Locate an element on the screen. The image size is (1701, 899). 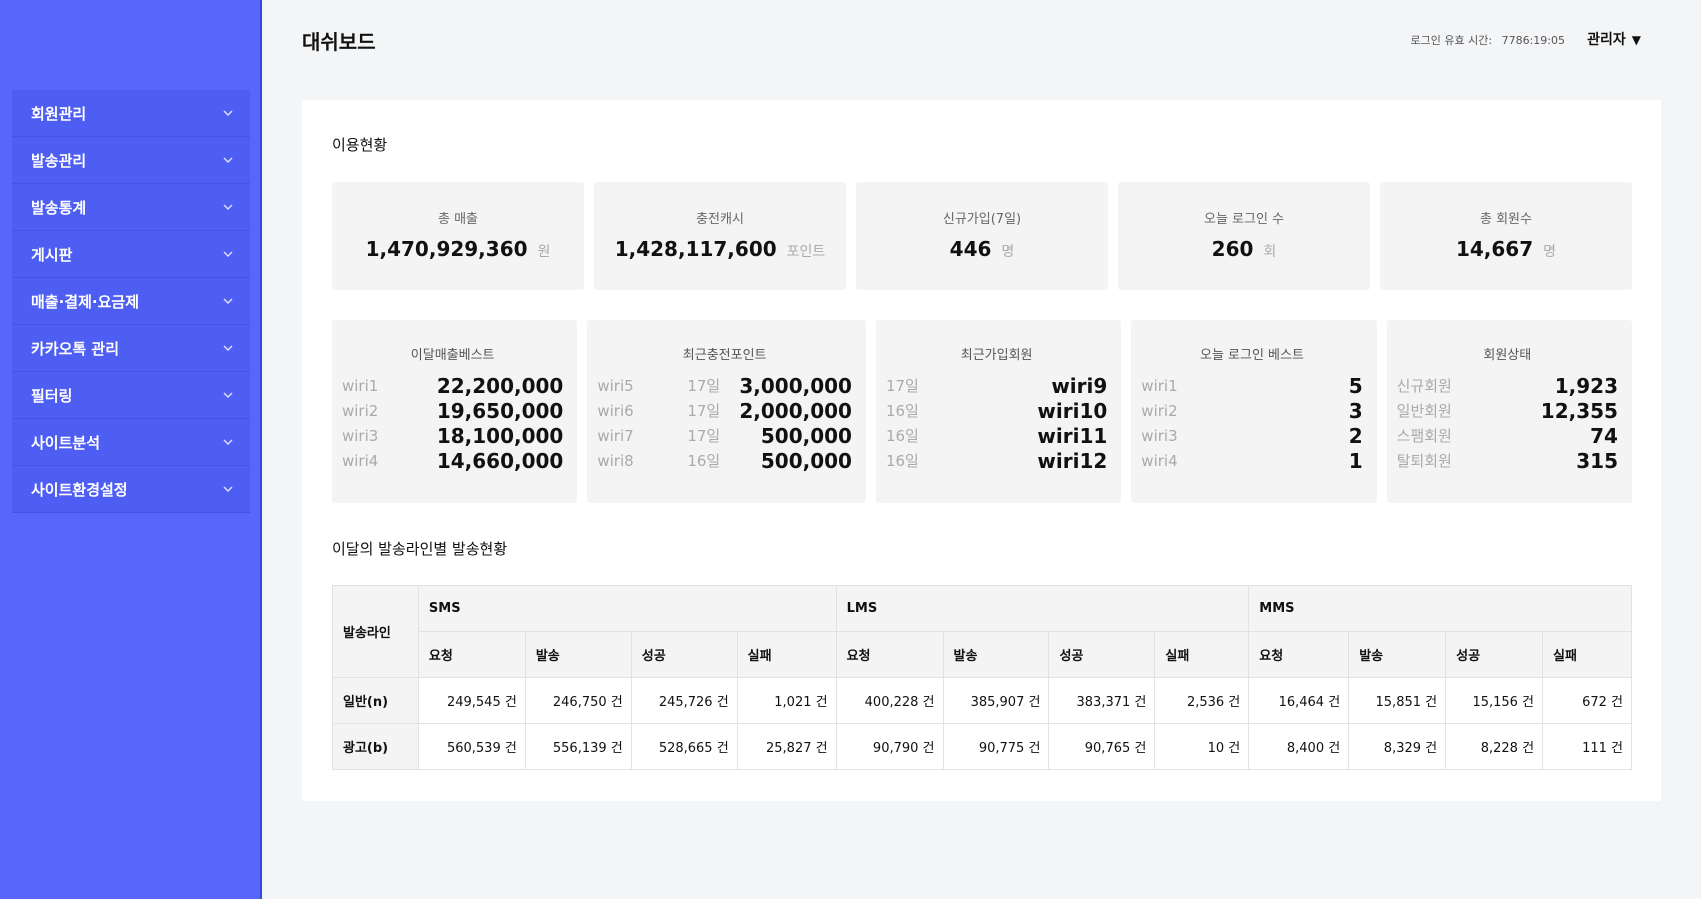
list-item: 스팸회원 74 is located at coordinates (1507, 435).